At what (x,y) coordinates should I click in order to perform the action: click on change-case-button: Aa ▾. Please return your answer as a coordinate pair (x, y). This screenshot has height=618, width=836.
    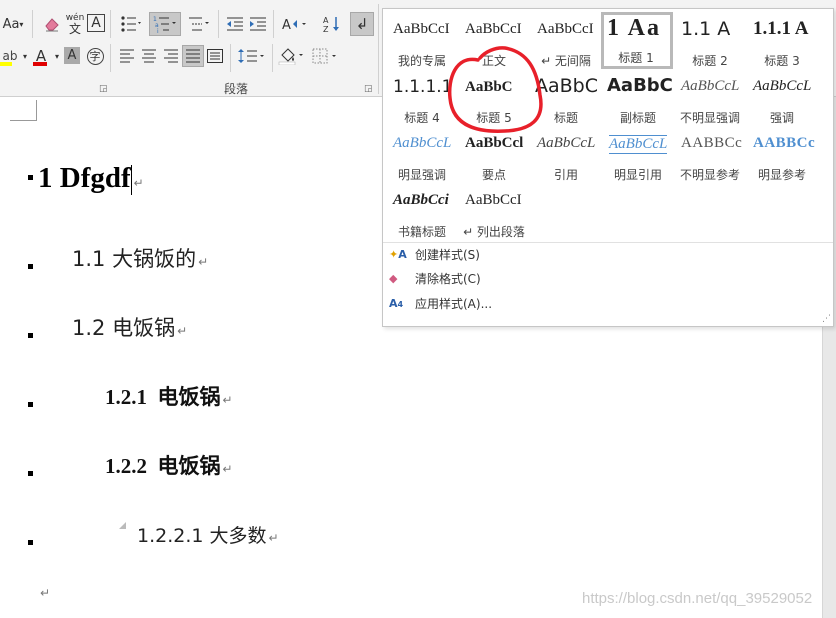
    Looking at the image, I should click on (13, 24).